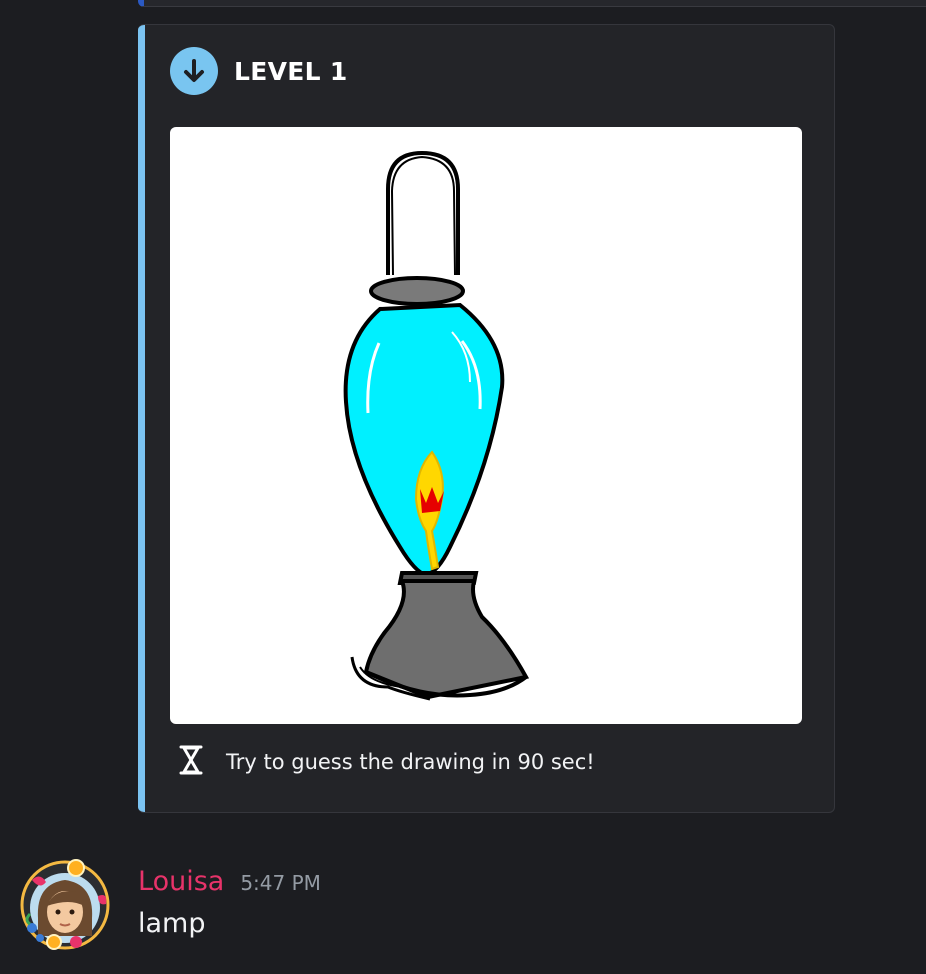  Describe the element at coordinates (181, 881) in the screenshot. I see `username: Louisa` at that location.